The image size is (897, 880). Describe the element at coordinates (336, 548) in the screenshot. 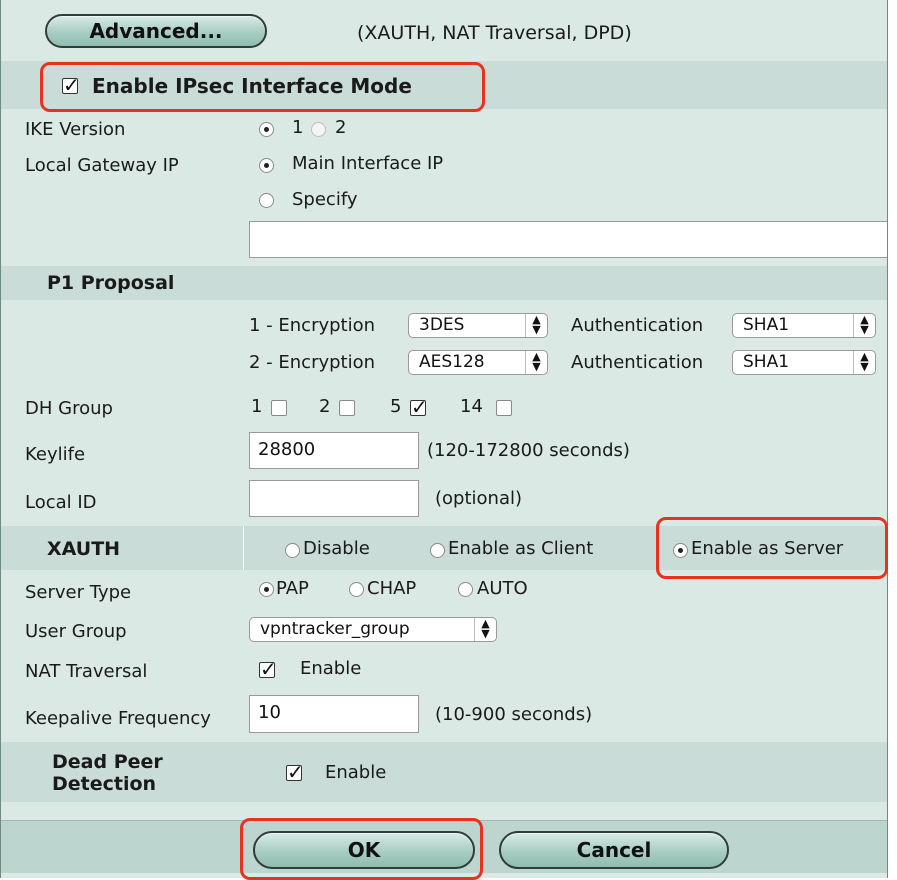

I see `xauth-disable-label: Disable` at that location.